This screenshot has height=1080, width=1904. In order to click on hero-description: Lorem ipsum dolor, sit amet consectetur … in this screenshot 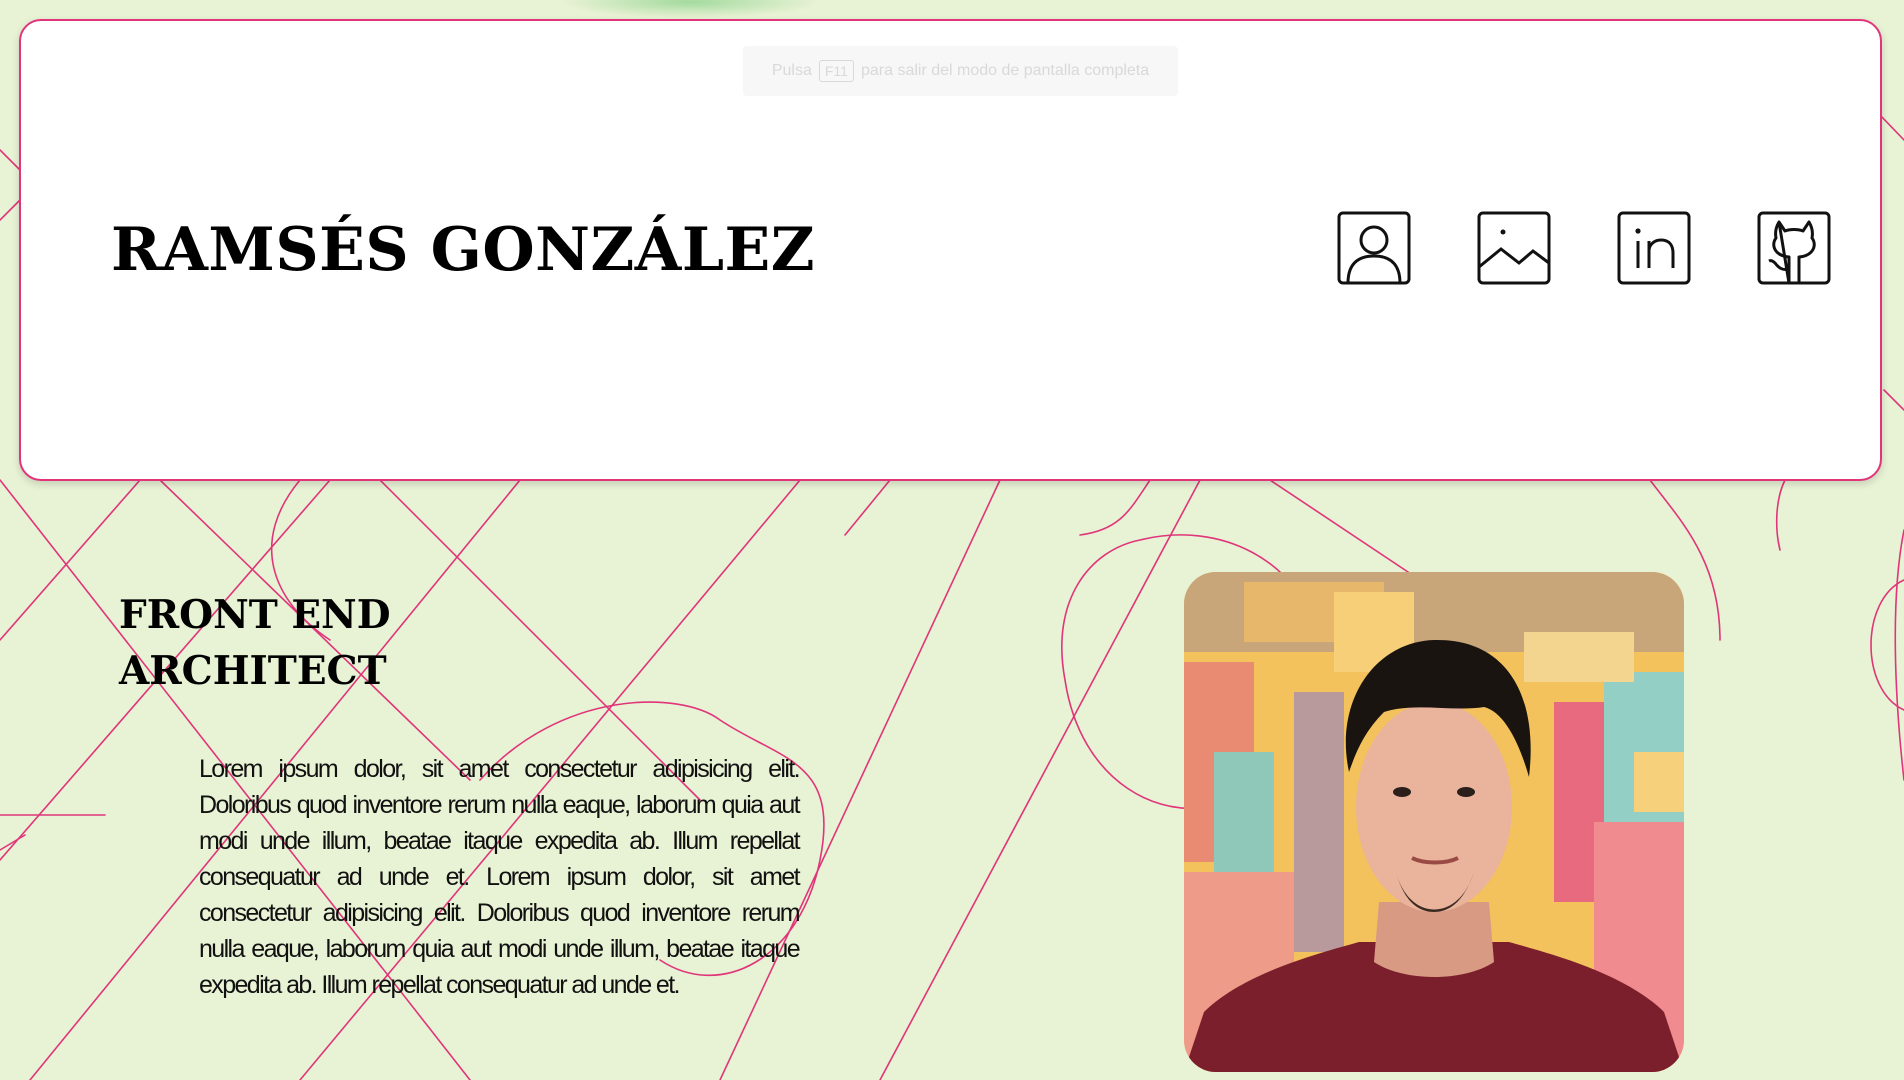, I will do `click(500, 877)`.